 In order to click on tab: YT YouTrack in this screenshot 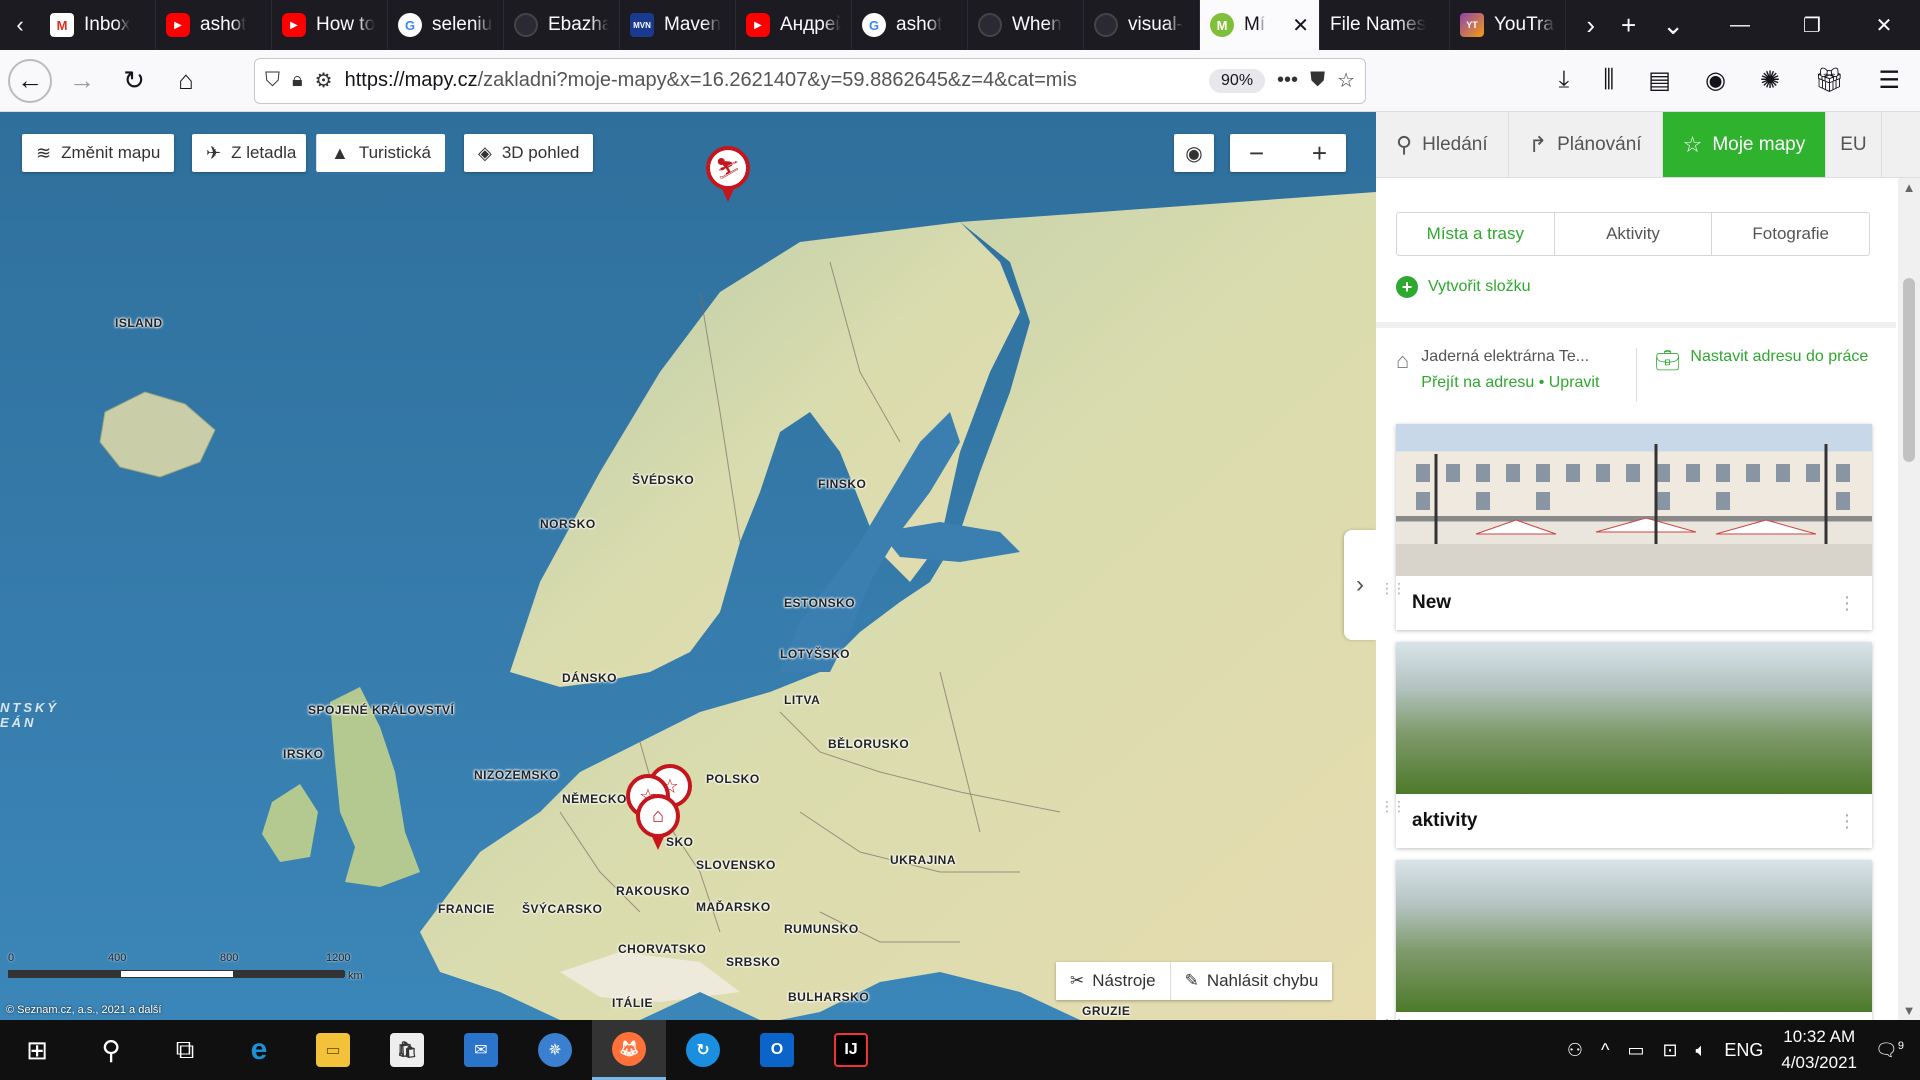, I will do `click(1508, 25)`.